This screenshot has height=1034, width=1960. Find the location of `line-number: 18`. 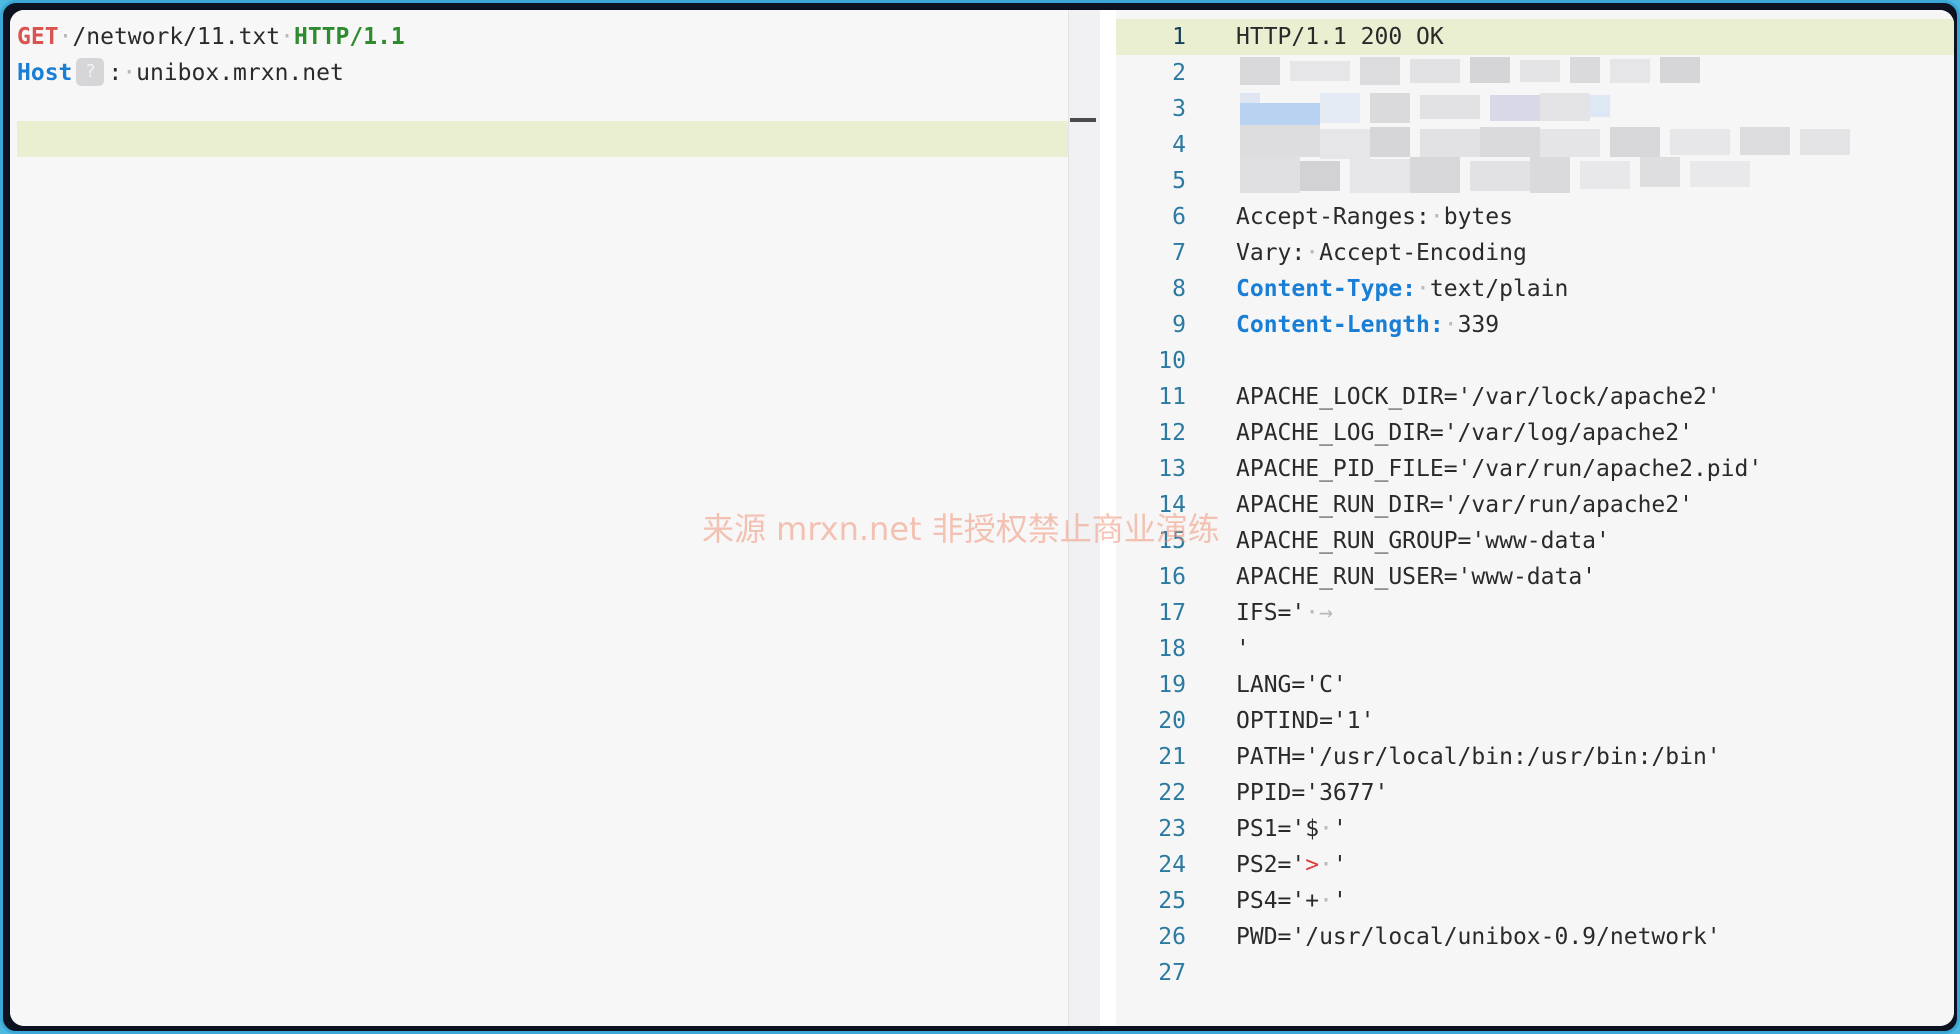

line-number: 18 is located at coordinates (1172, 649).